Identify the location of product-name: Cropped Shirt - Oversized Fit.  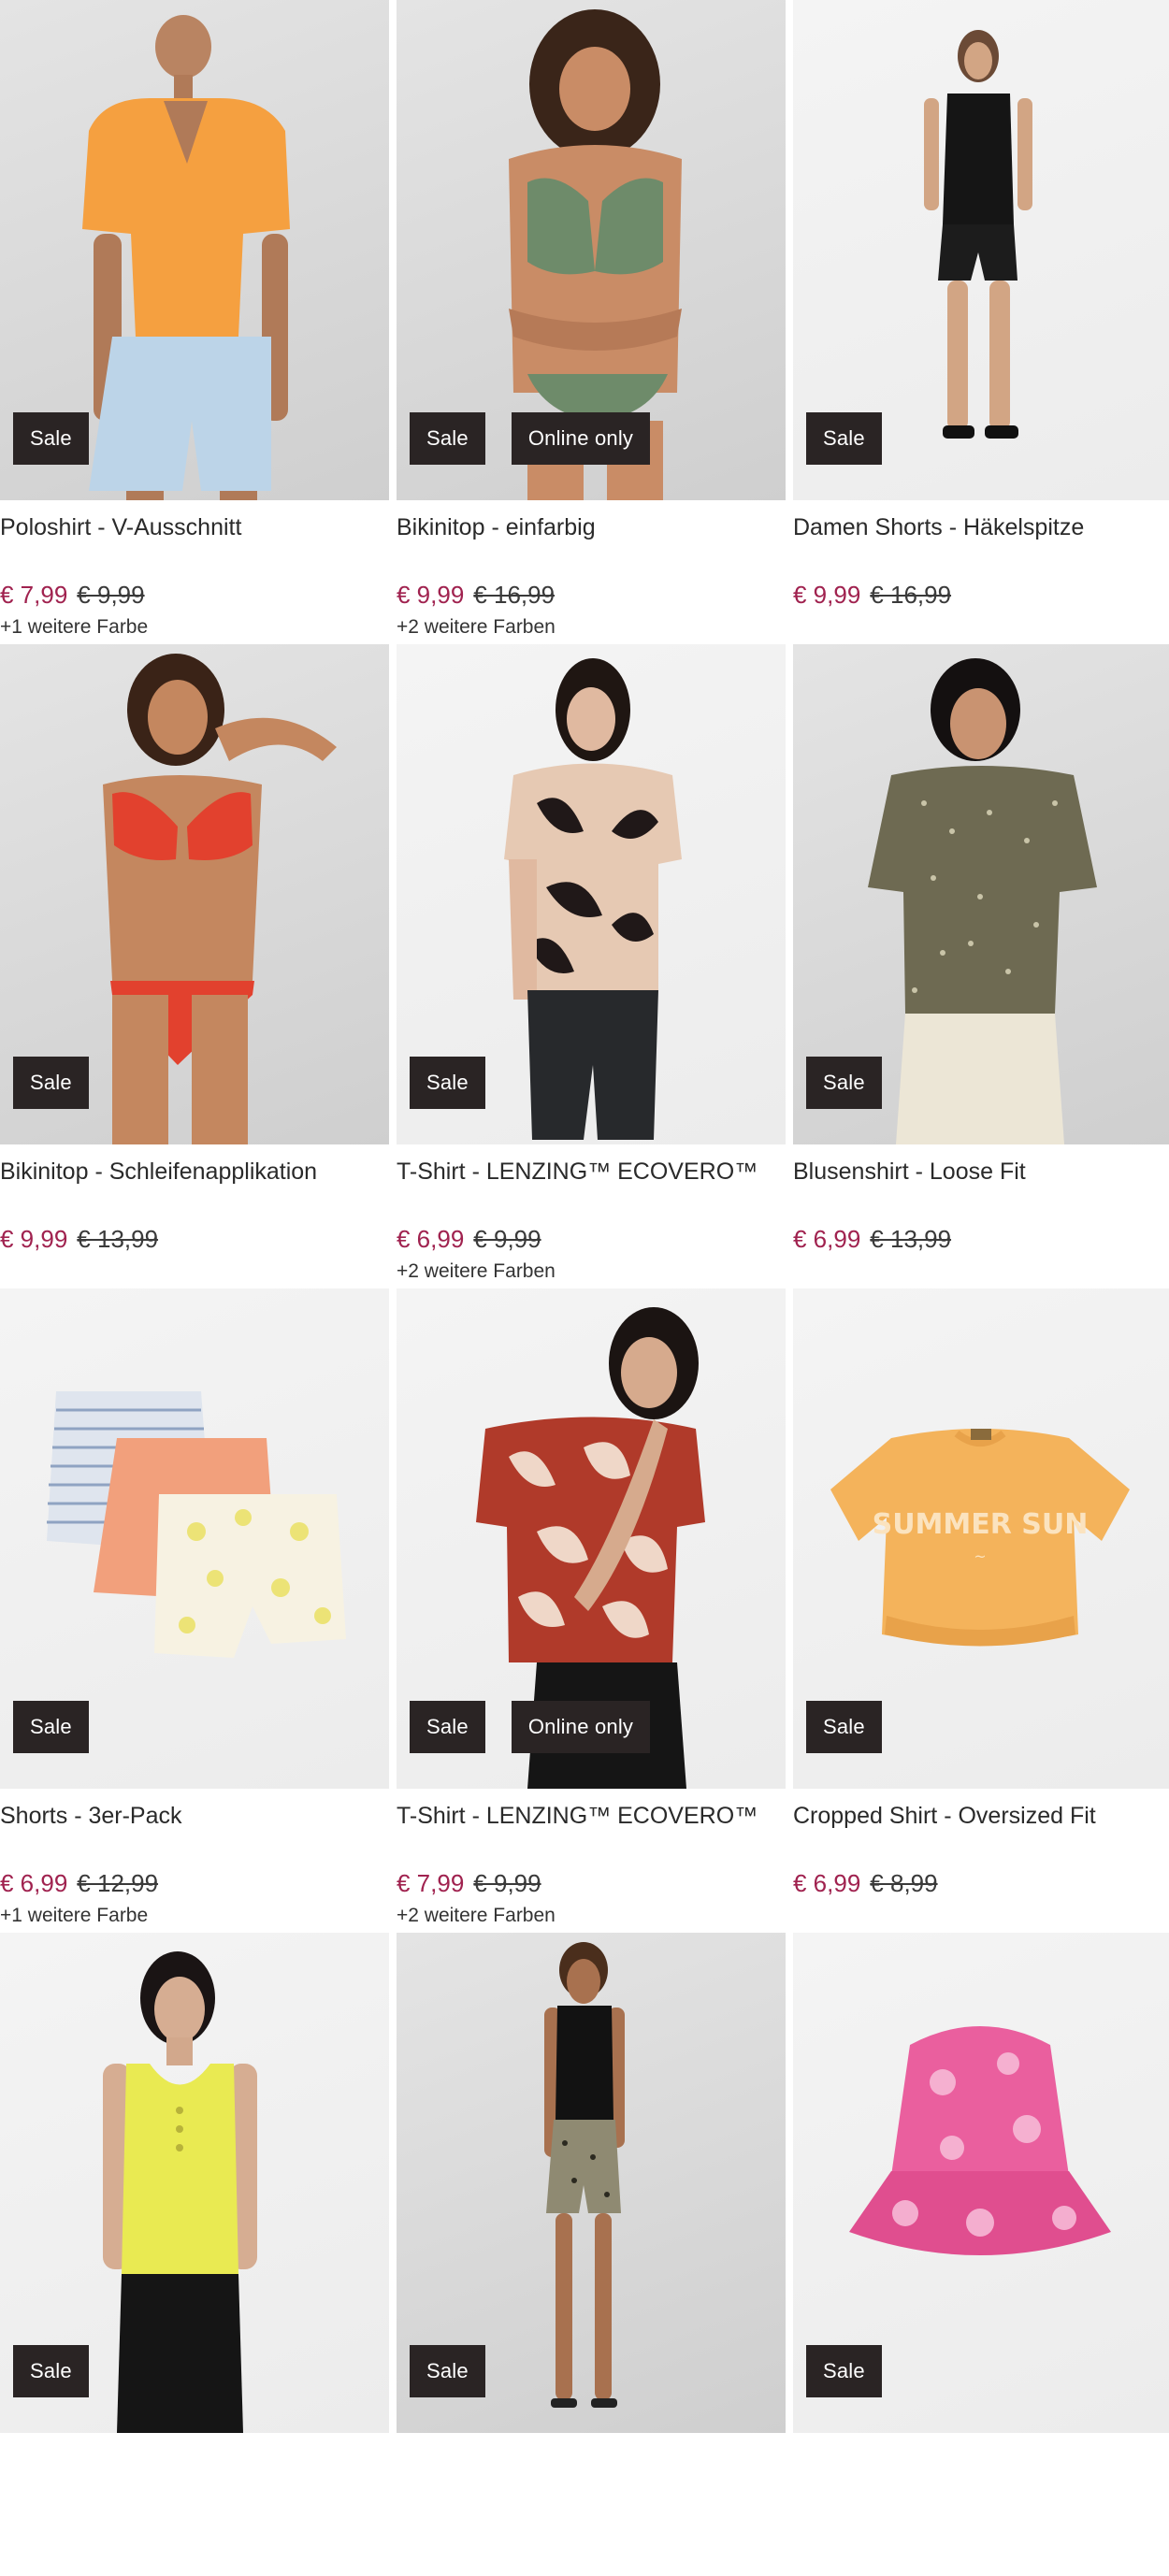
(981, 1811).